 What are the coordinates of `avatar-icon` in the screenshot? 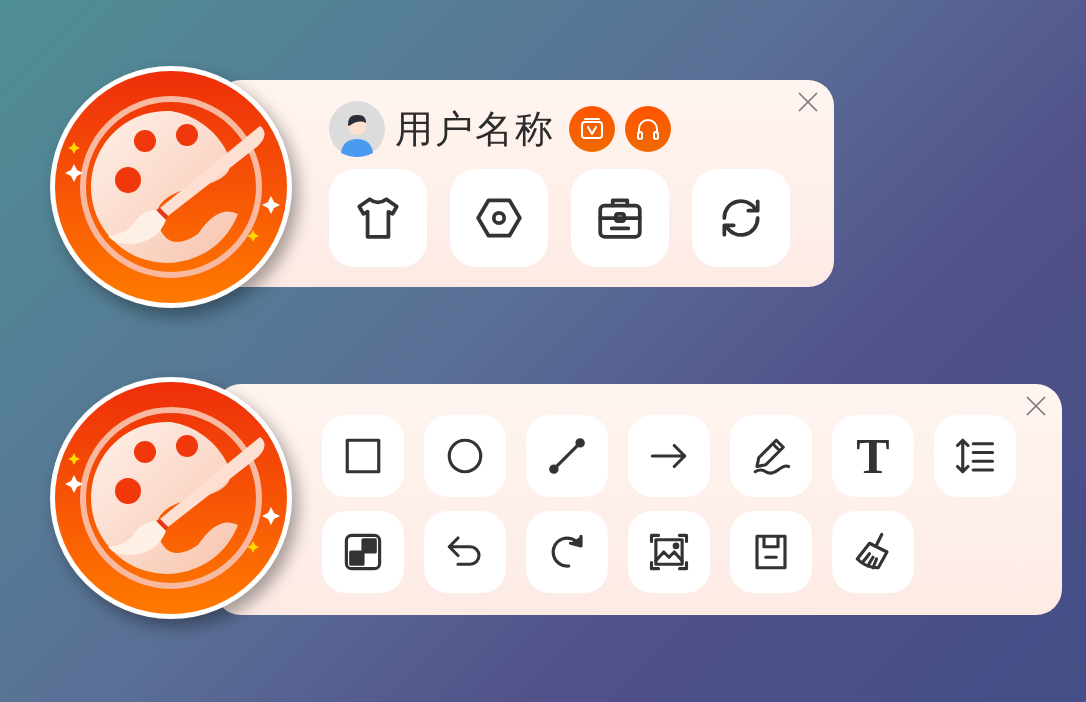 It's located at (357, 129).